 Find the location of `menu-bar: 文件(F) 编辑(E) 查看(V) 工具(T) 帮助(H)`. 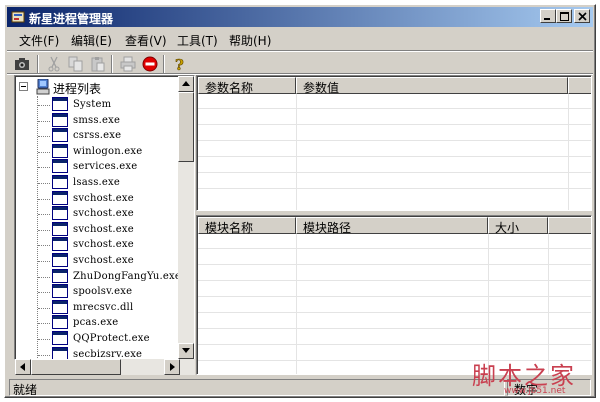

menu-bar: 文件(F) 编辑(E) 查看(V) 工具(T) 帮助(H) is located at coordinates (300, 38).